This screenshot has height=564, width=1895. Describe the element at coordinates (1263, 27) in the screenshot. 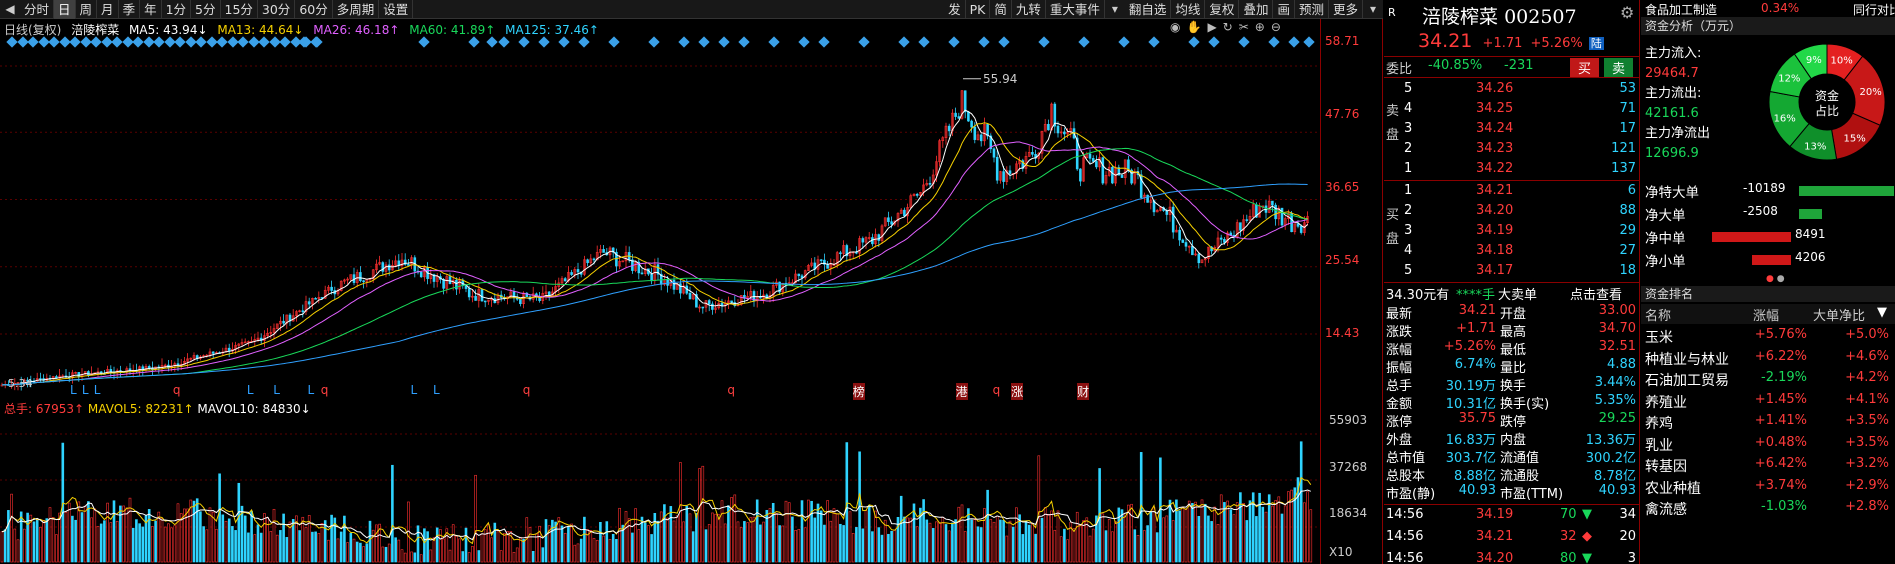

I see `plus-icon: ⊕` at that location.